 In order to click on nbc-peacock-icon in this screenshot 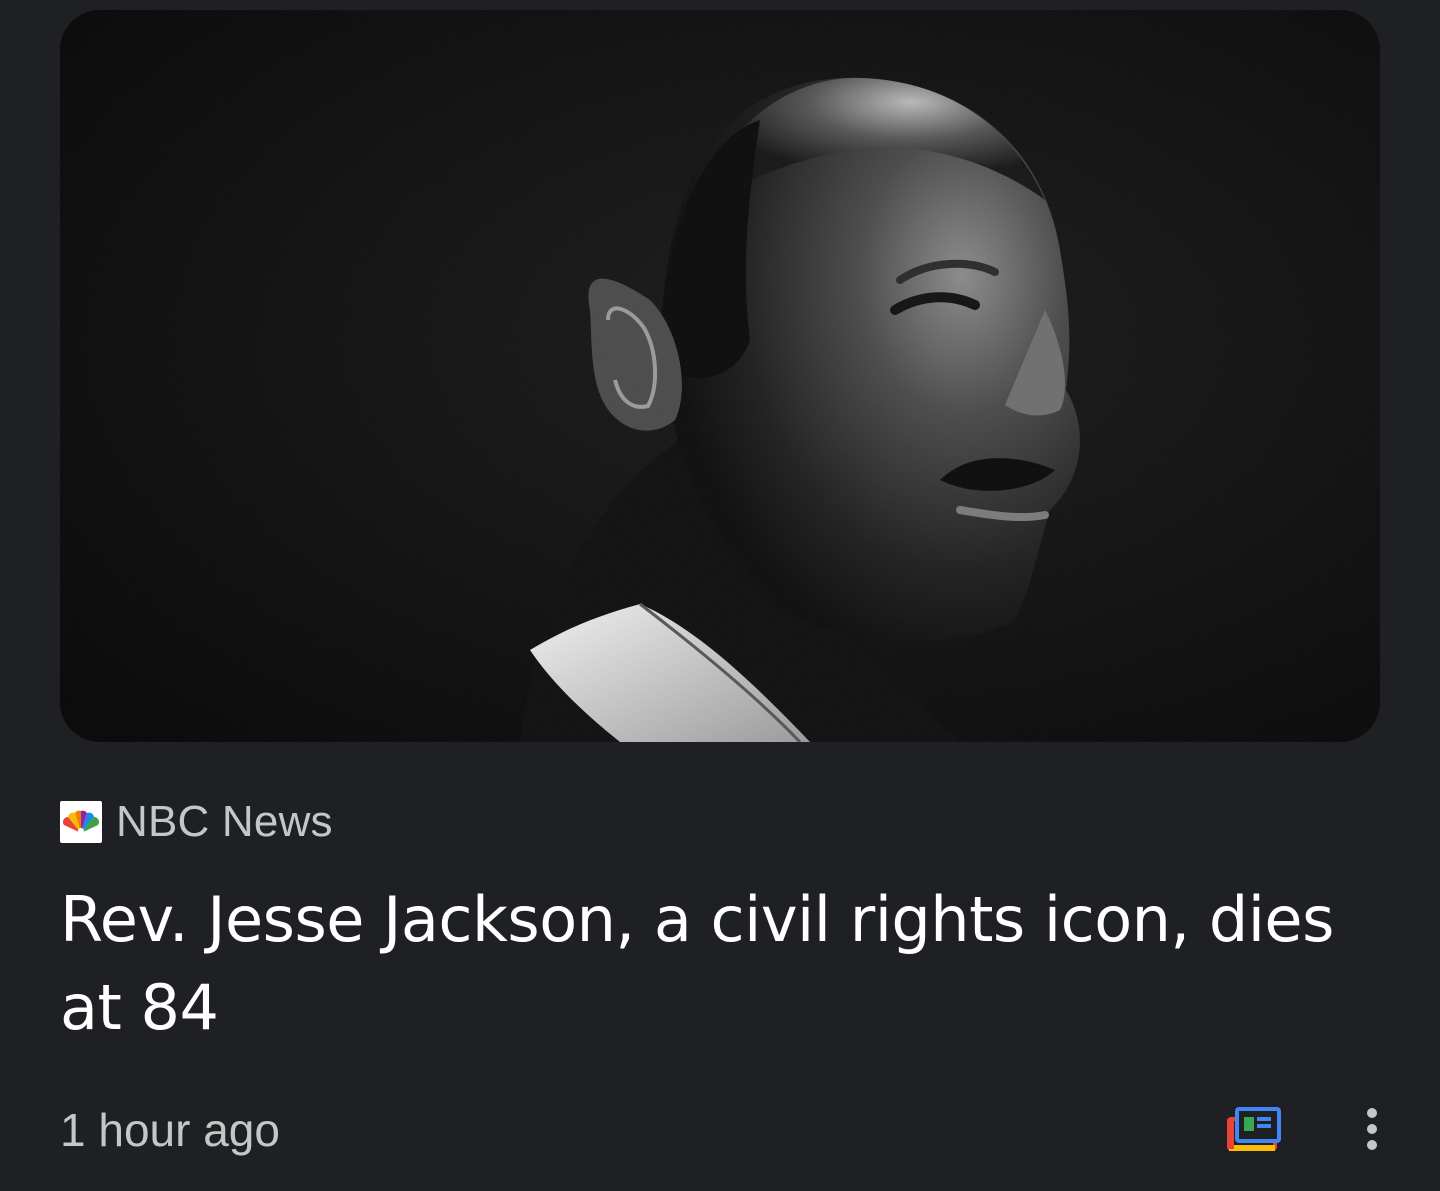, I will do `click(81, 822)`.